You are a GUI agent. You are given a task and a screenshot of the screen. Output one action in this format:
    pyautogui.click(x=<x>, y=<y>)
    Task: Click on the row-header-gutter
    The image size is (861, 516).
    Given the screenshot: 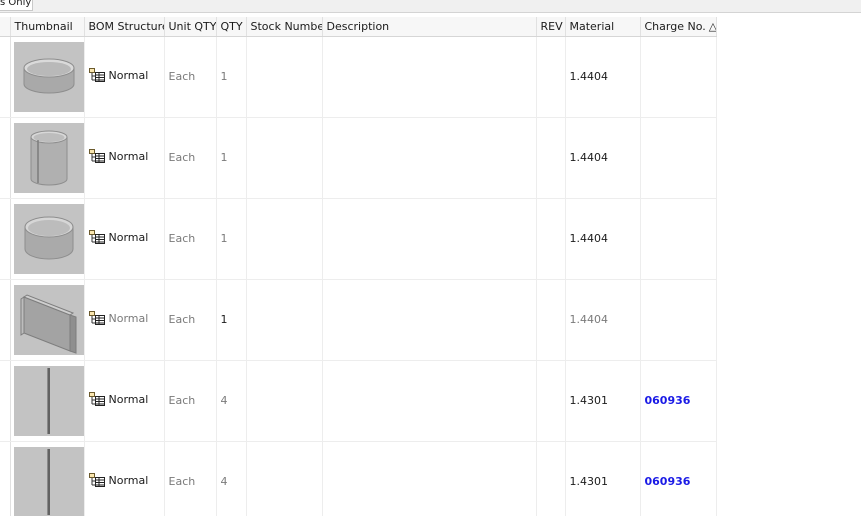 What is the action you would take?
    pyautogui.click(x=5, y=27)
    